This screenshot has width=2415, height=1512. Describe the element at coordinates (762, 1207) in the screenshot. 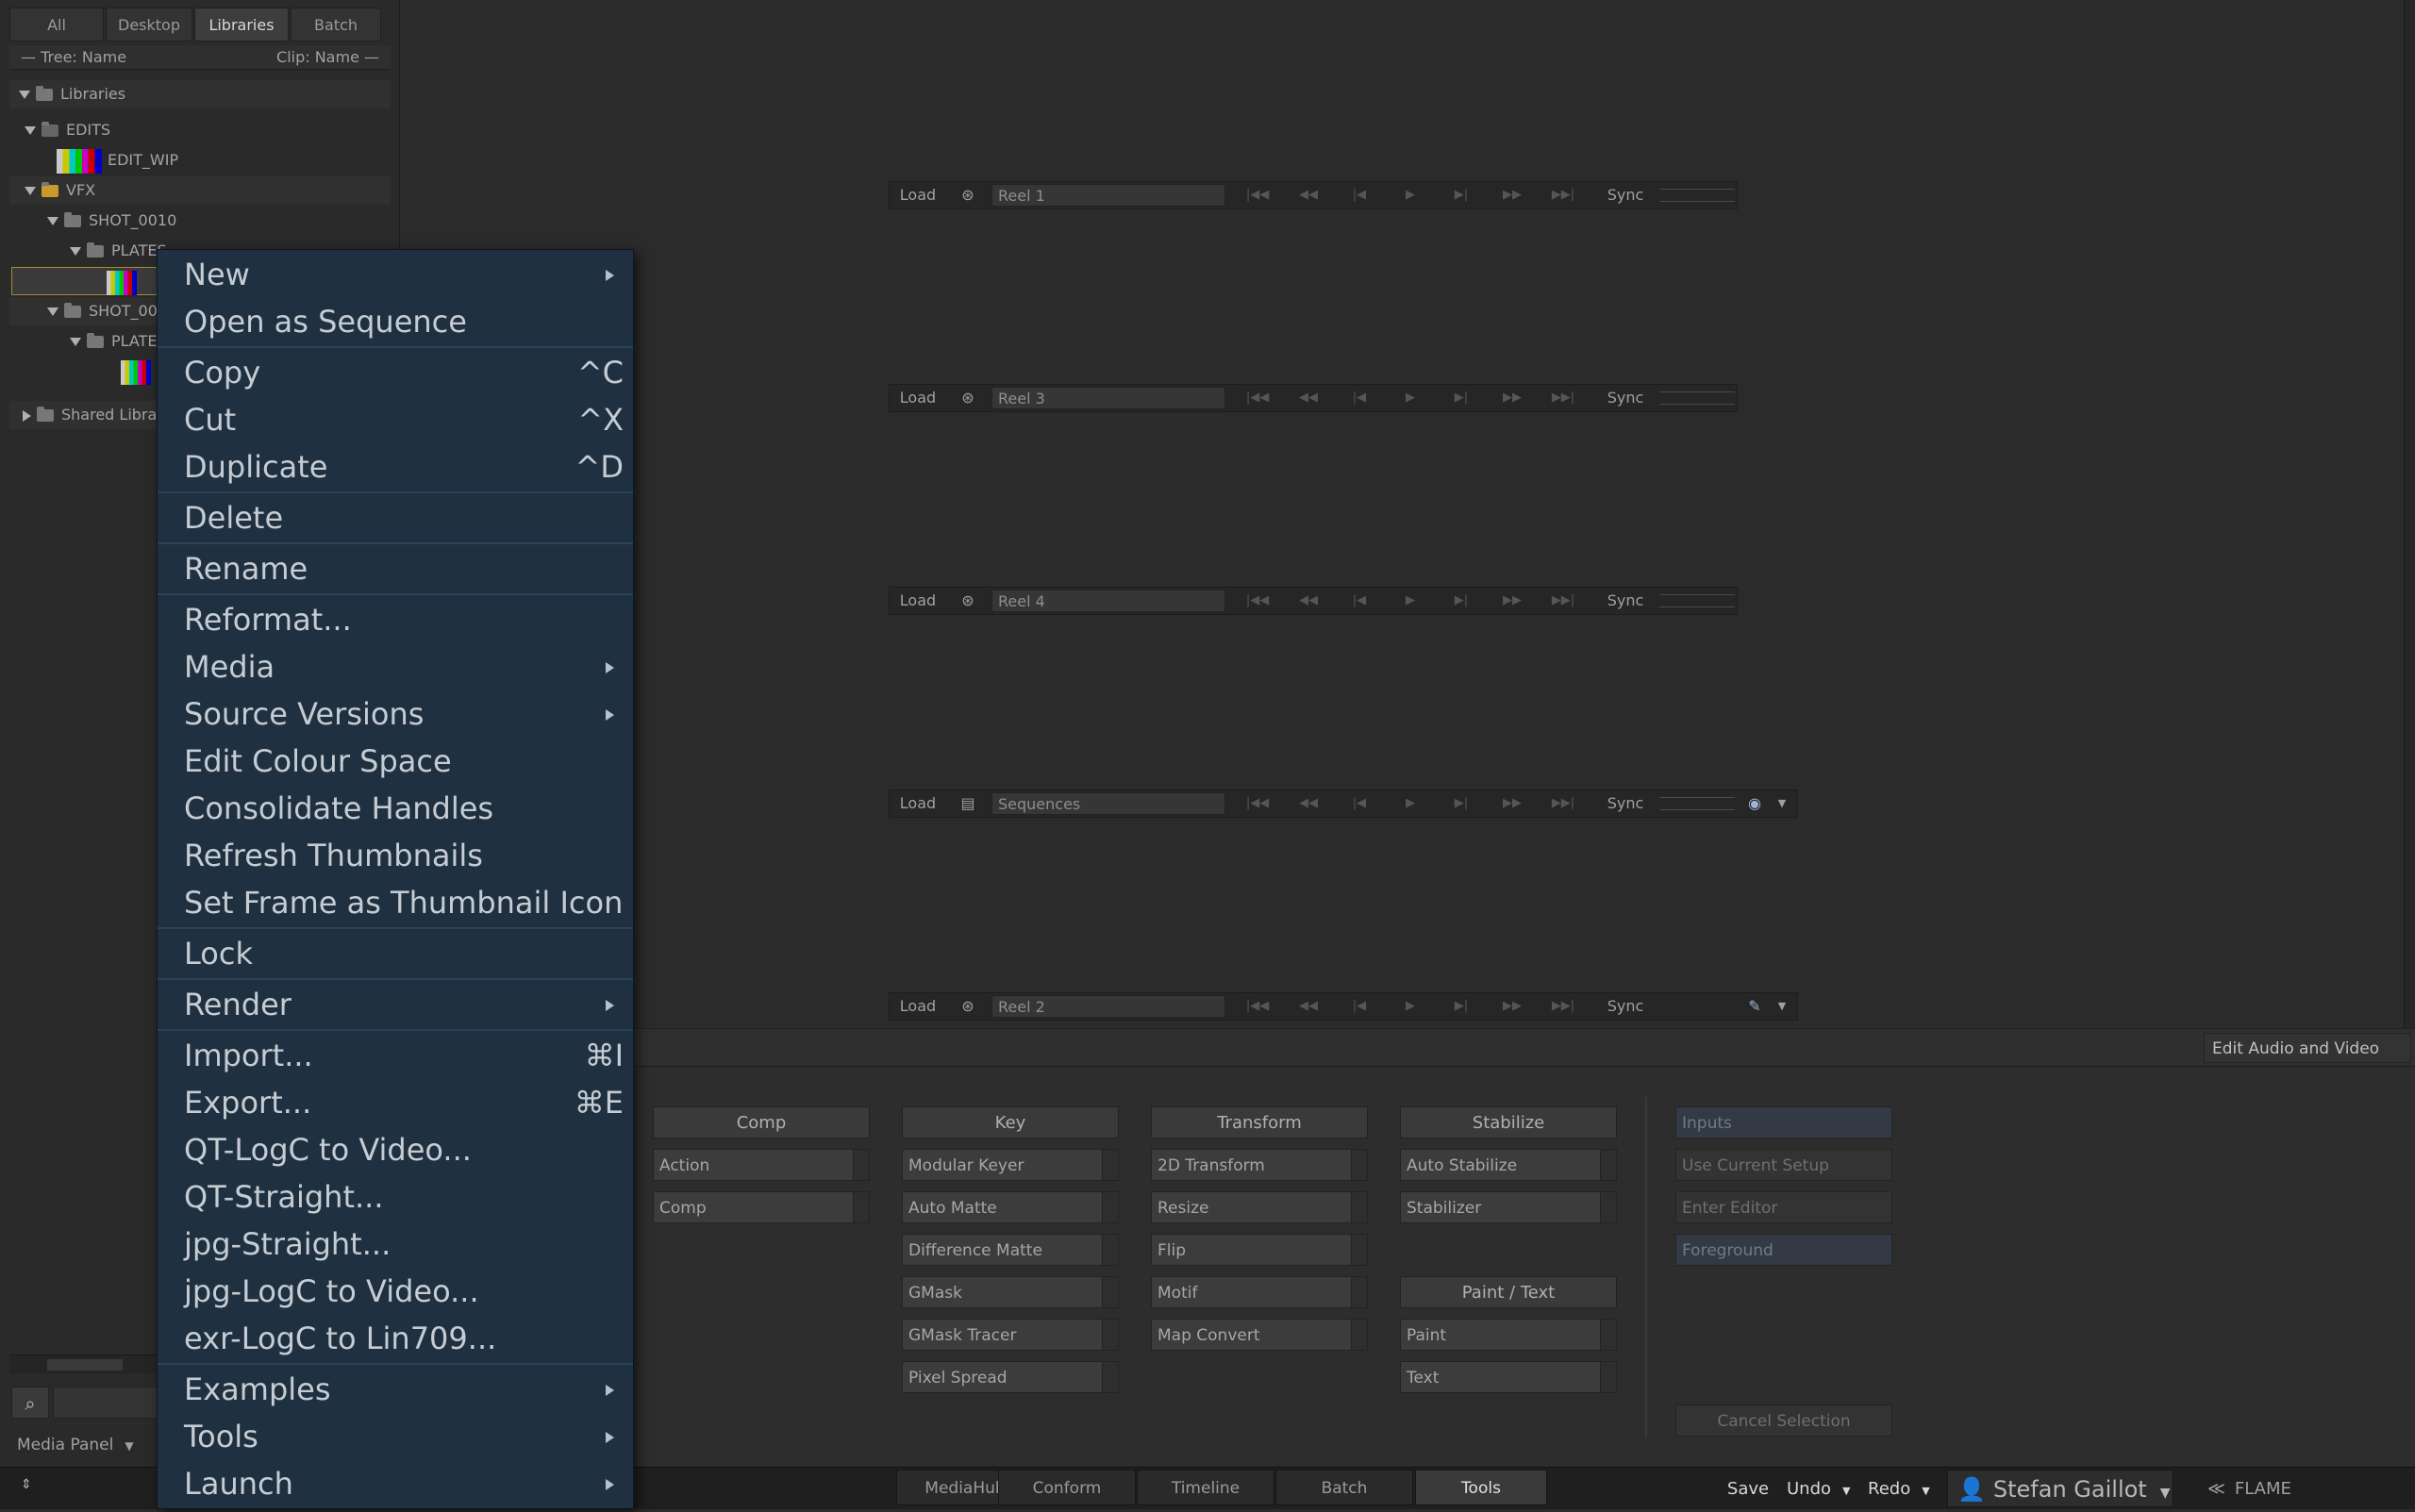

I see `tool-comp-button: Comp` at that location.